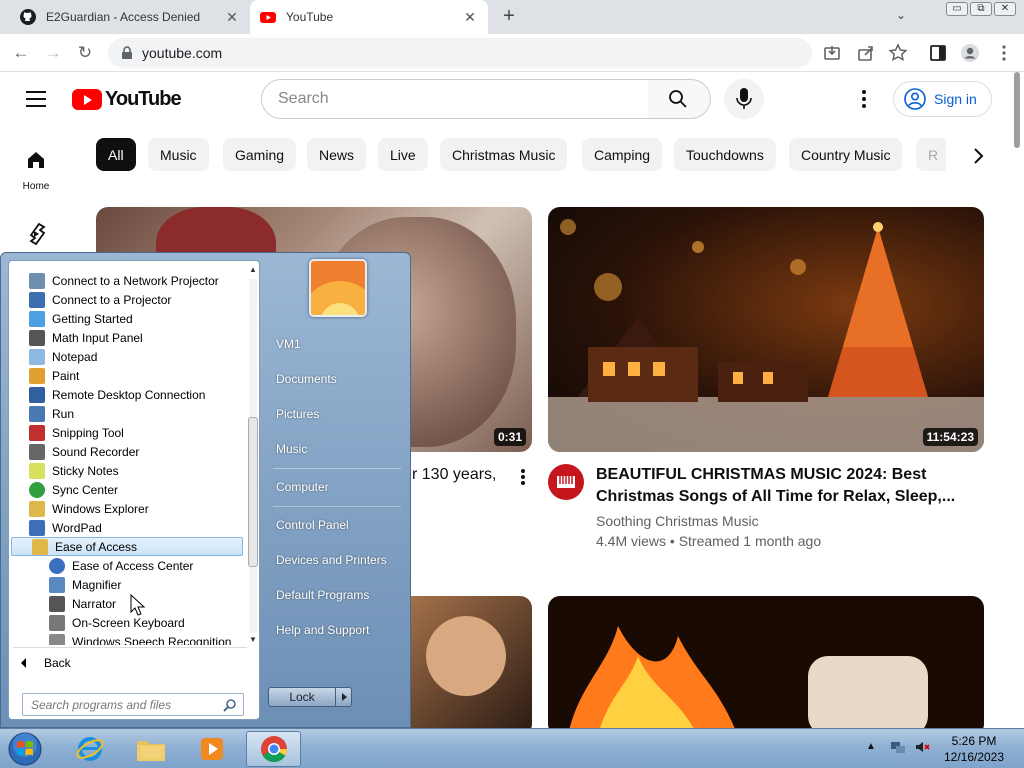 Image resolution: width=1024 pixels, height=768 pixels. What do you see at coordinates (150, 749) in the screenshot?
I see `taskbar-file-explorer` at bounding box center [150, 749].